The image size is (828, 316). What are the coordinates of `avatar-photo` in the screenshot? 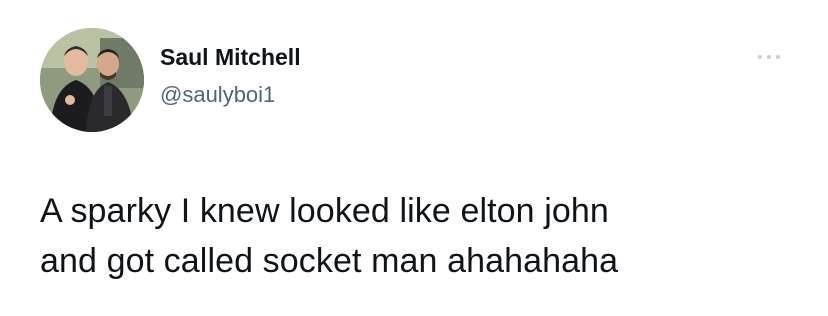 It's located at (92, 80).